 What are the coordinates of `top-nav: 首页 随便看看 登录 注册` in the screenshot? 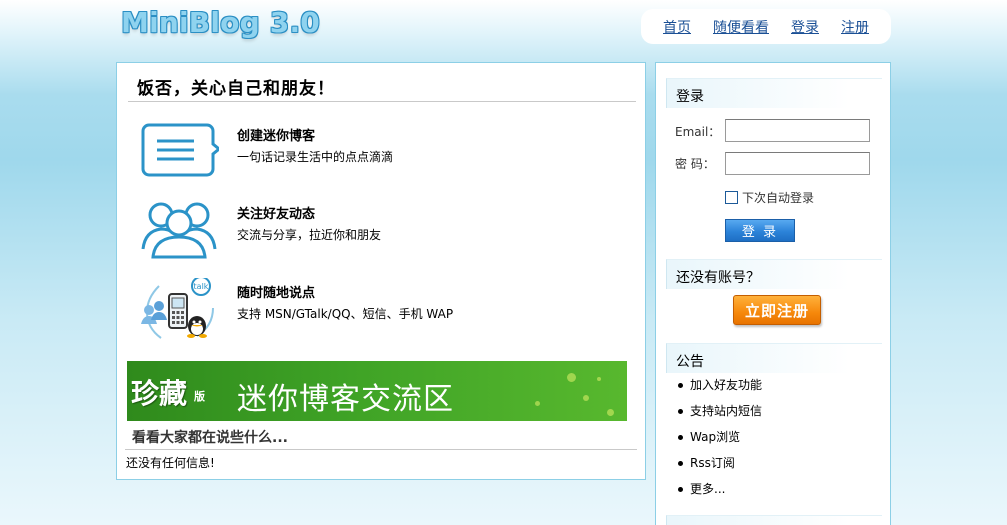 It's located at (766, 26).